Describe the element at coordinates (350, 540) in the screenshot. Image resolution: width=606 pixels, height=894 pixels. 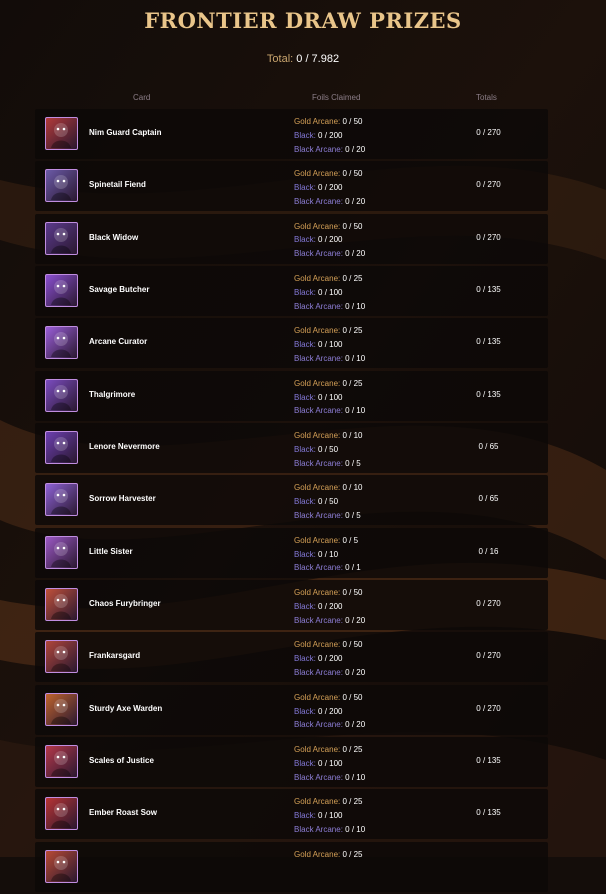
I see `gold-arcane-value: 0 / 5` at that location.